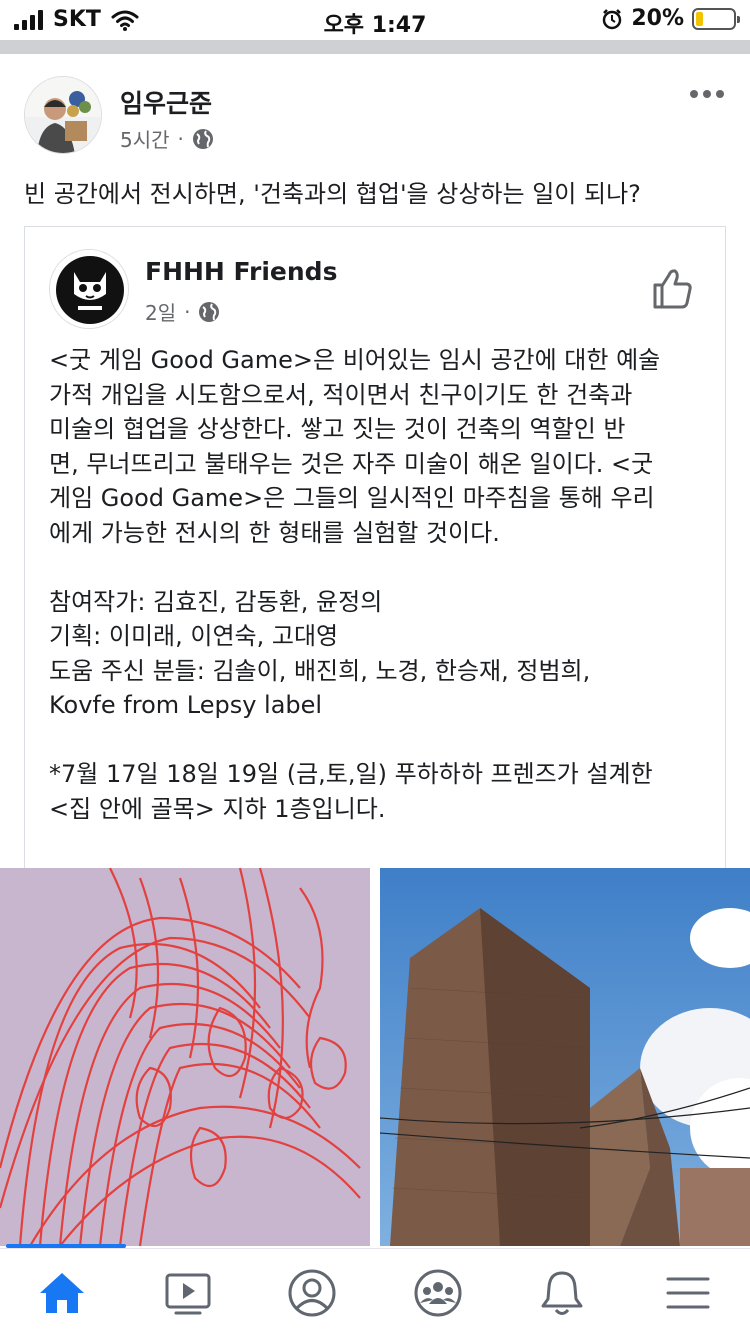 This screenshot has width=750, height=1334. Describe the element at coordinates (438, 1293) in the screenshot. I see `groups-icon` at that location.